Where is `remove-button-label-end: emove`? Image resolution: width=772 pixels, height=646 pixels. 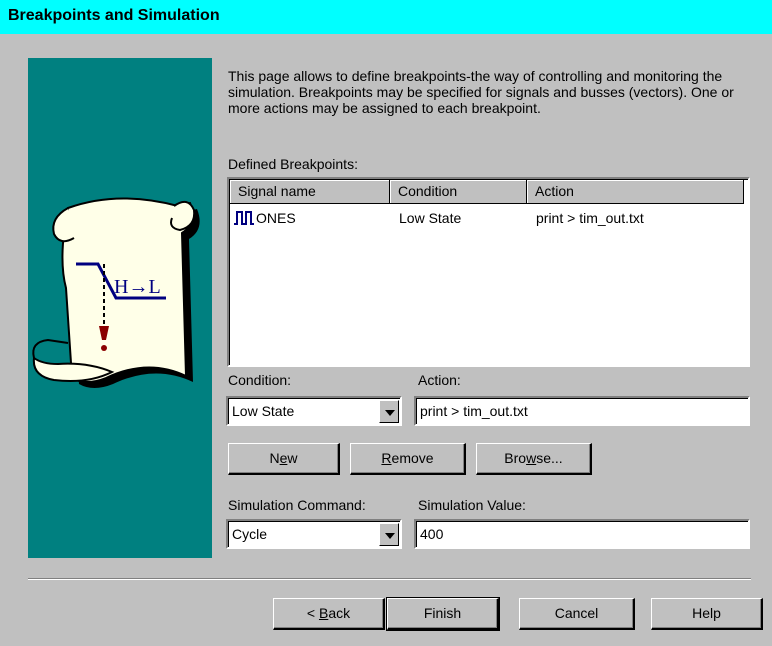 remove-button-label-end: emove is located at coordinates (412, 458).